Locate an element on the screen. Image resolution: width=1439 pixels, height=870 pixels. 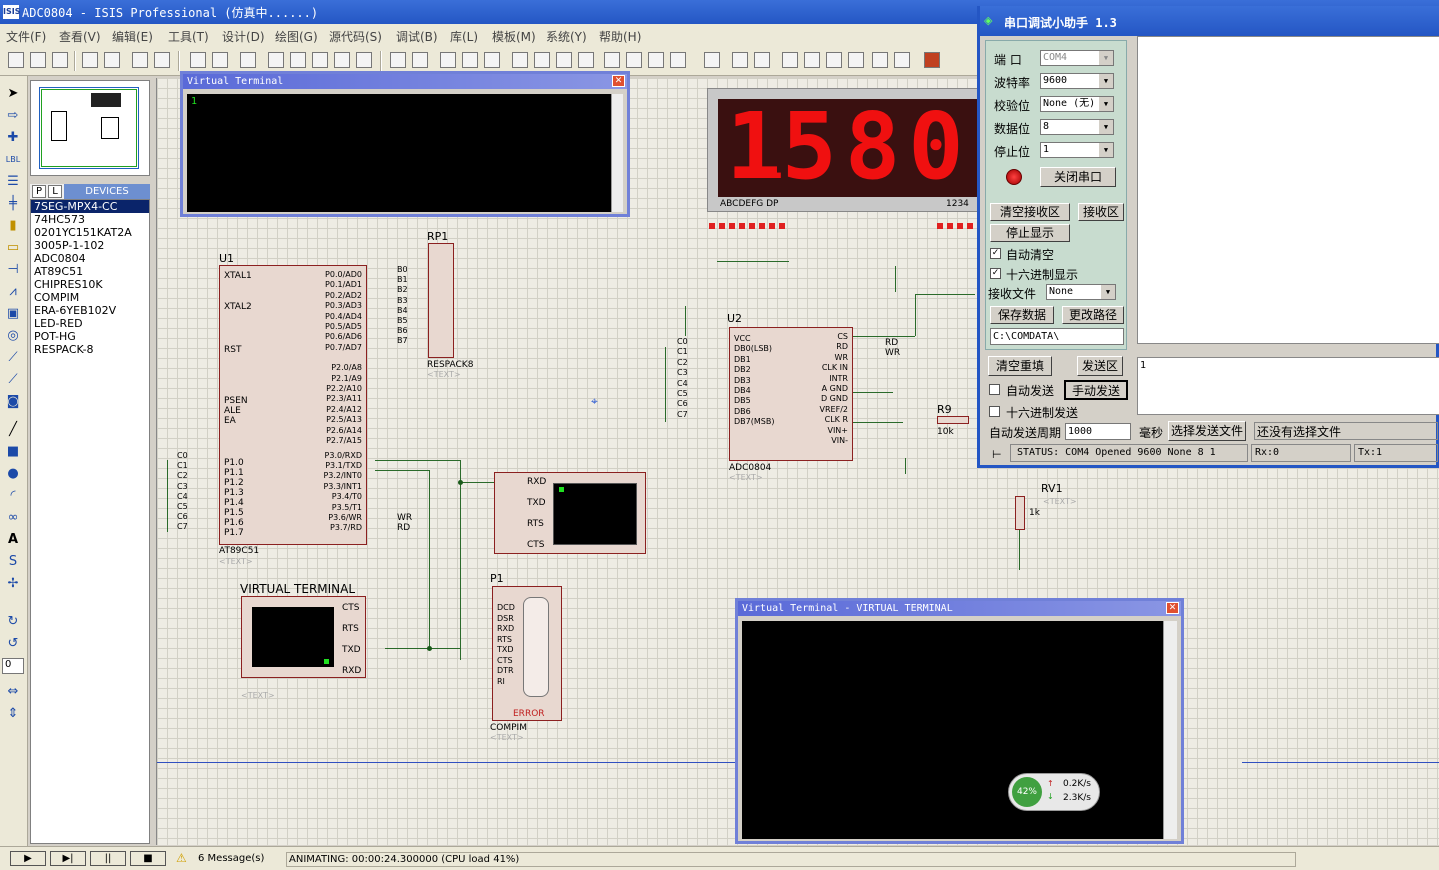
save-data-button: 保存数据 is located at coordinates (1022, 315).